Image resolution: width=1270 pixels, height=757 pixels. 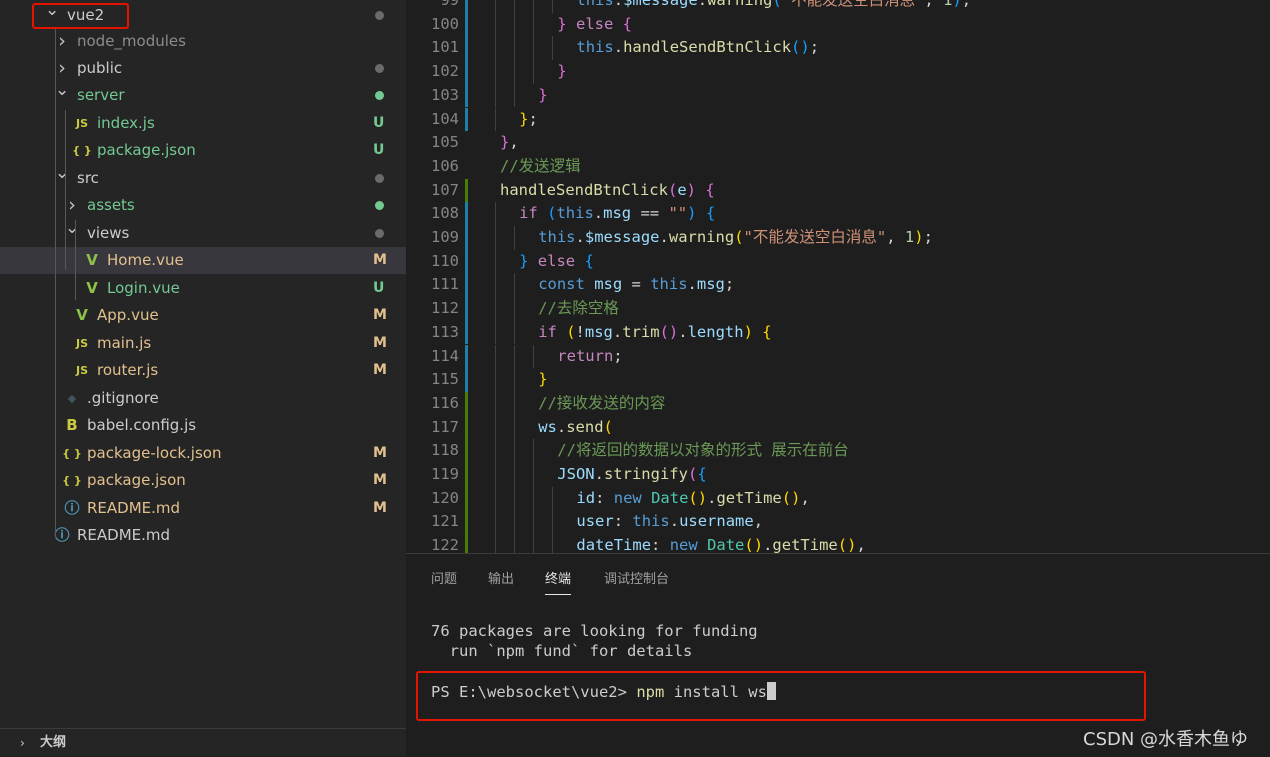 What do you see at coordinates (838, 475) in the screenshot?
I see `code-line: 119 JSON.stringify({` at bounding box center [838, 475].